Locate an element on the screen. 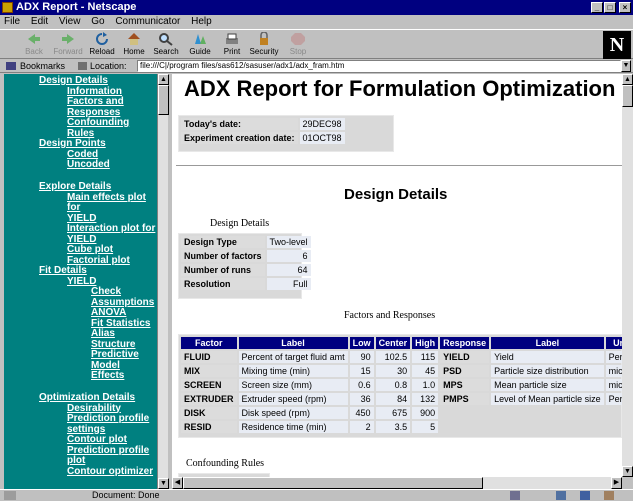 The height and width of the screenshot is (501, 633). nav-link: Main effects plot for is located at coordinates (98, 203).